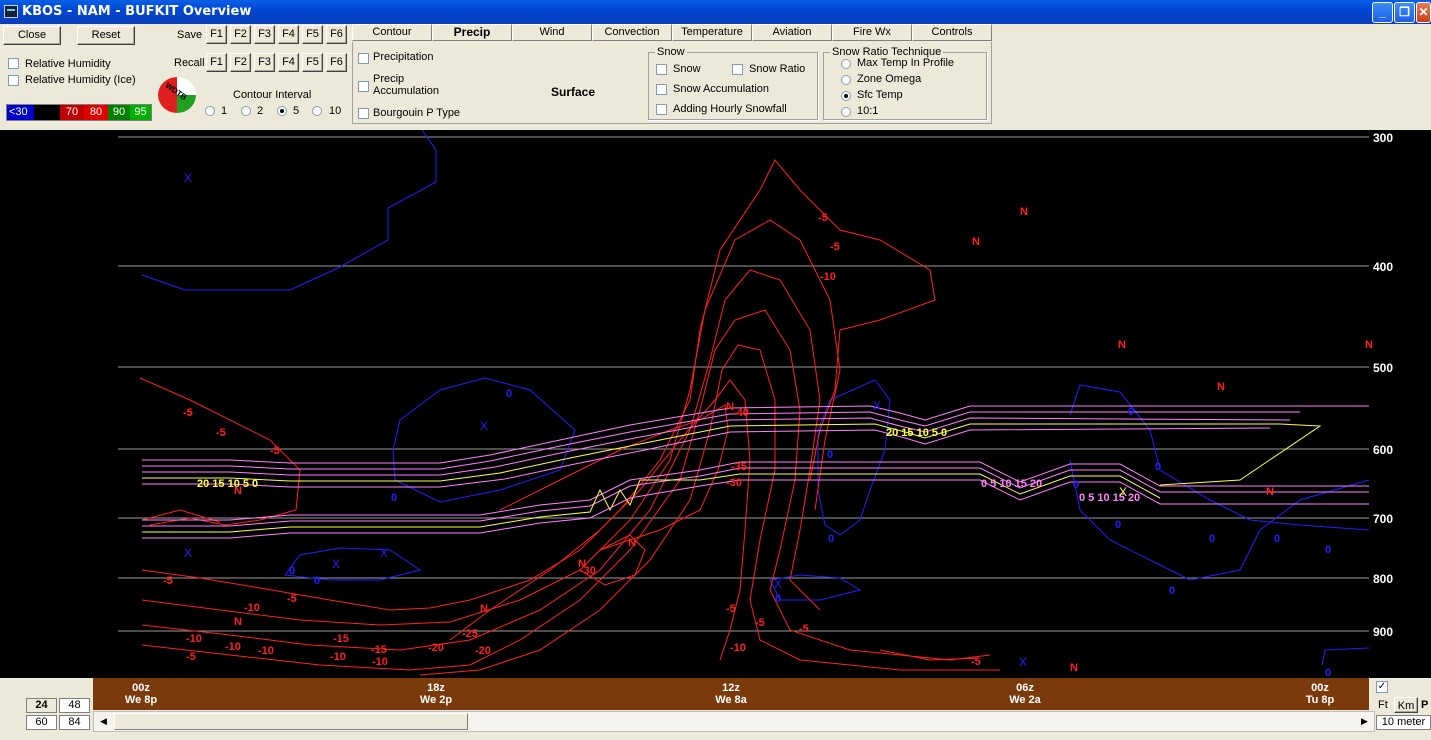 This screenshot has width=1431, height=740. I want to click on recall-f1-button: F1, so click(216, 62).